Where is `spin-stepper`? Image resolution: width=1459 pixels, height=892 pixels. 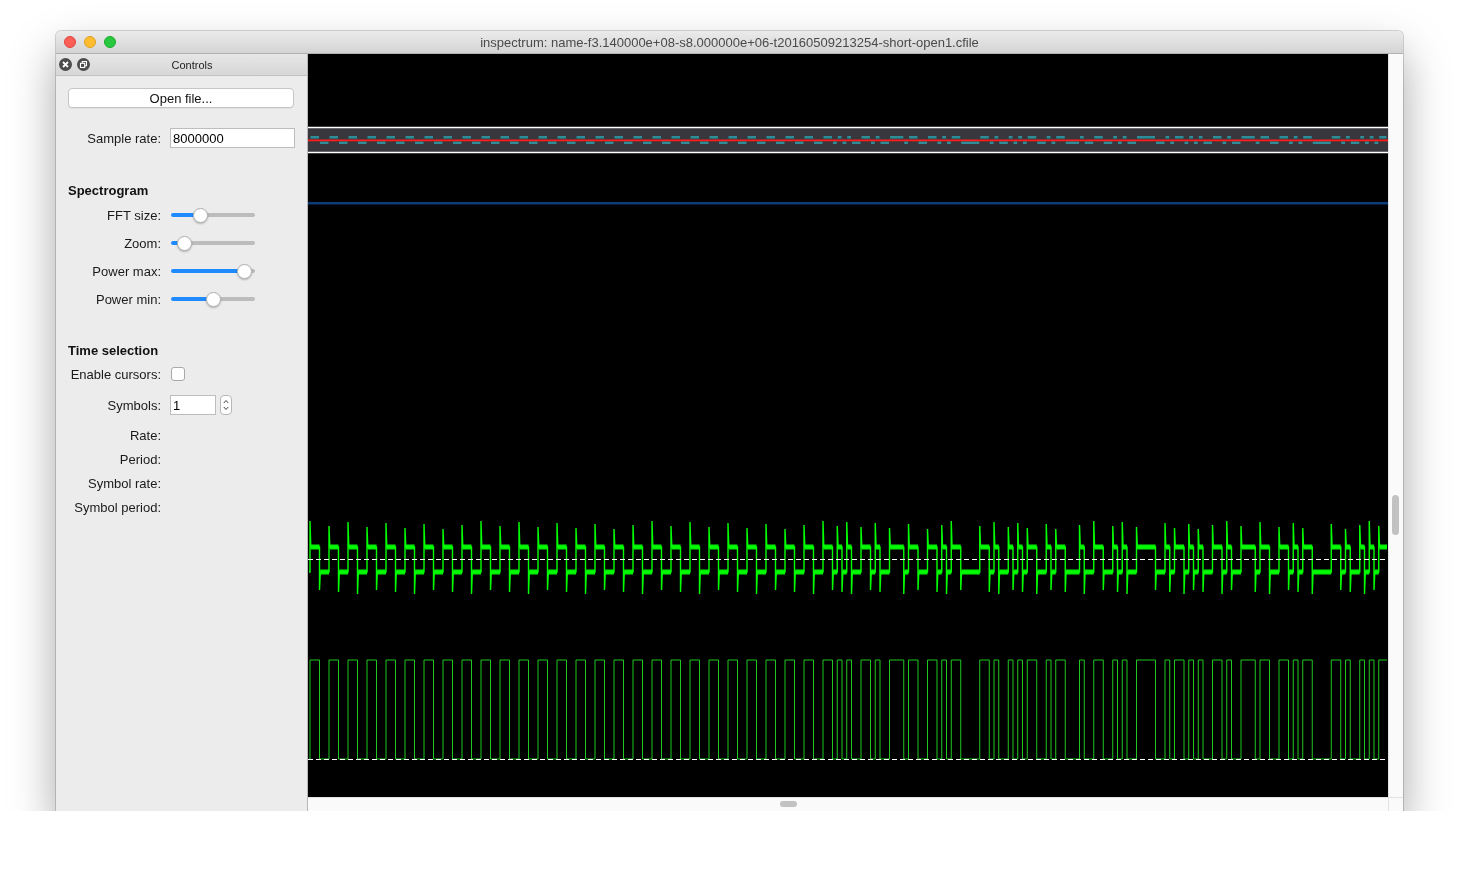 spin-stepper is located at coordinates (226, 405).